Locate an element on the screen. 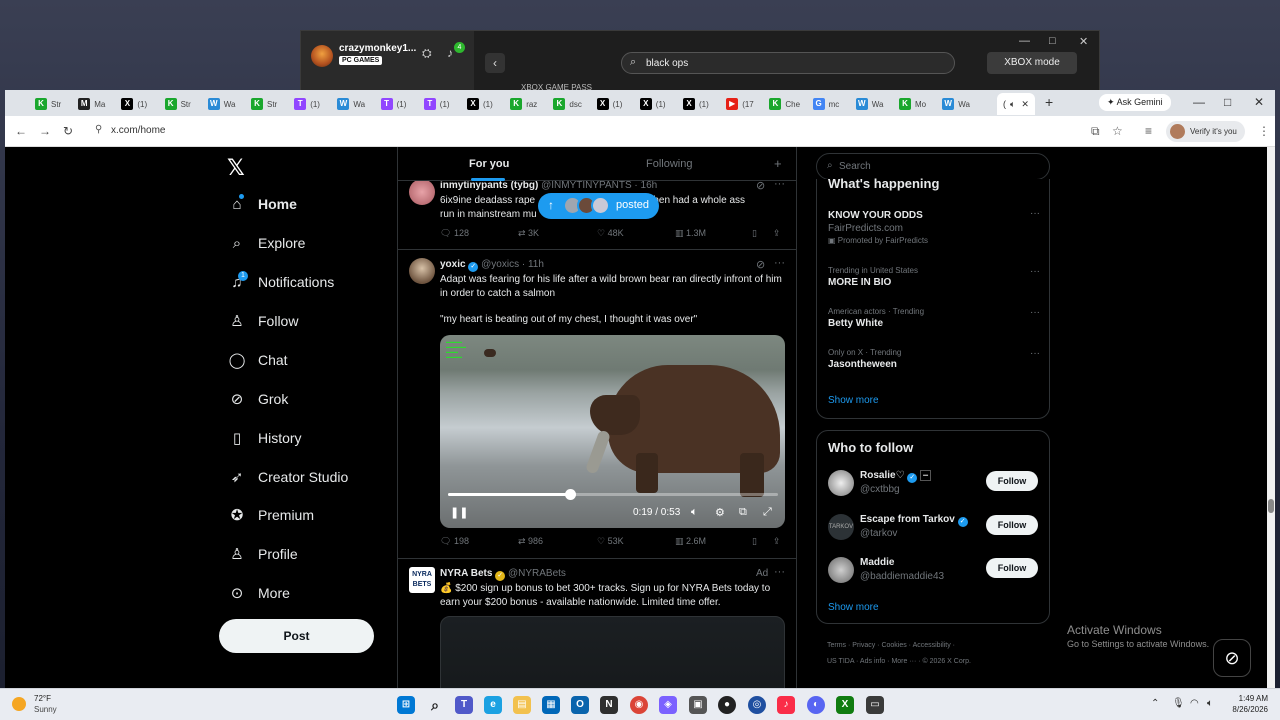 The image size is (1280, 720). tweet-handle: @INMYTINYPANTS · 16h is located at coordinates (599, 185).